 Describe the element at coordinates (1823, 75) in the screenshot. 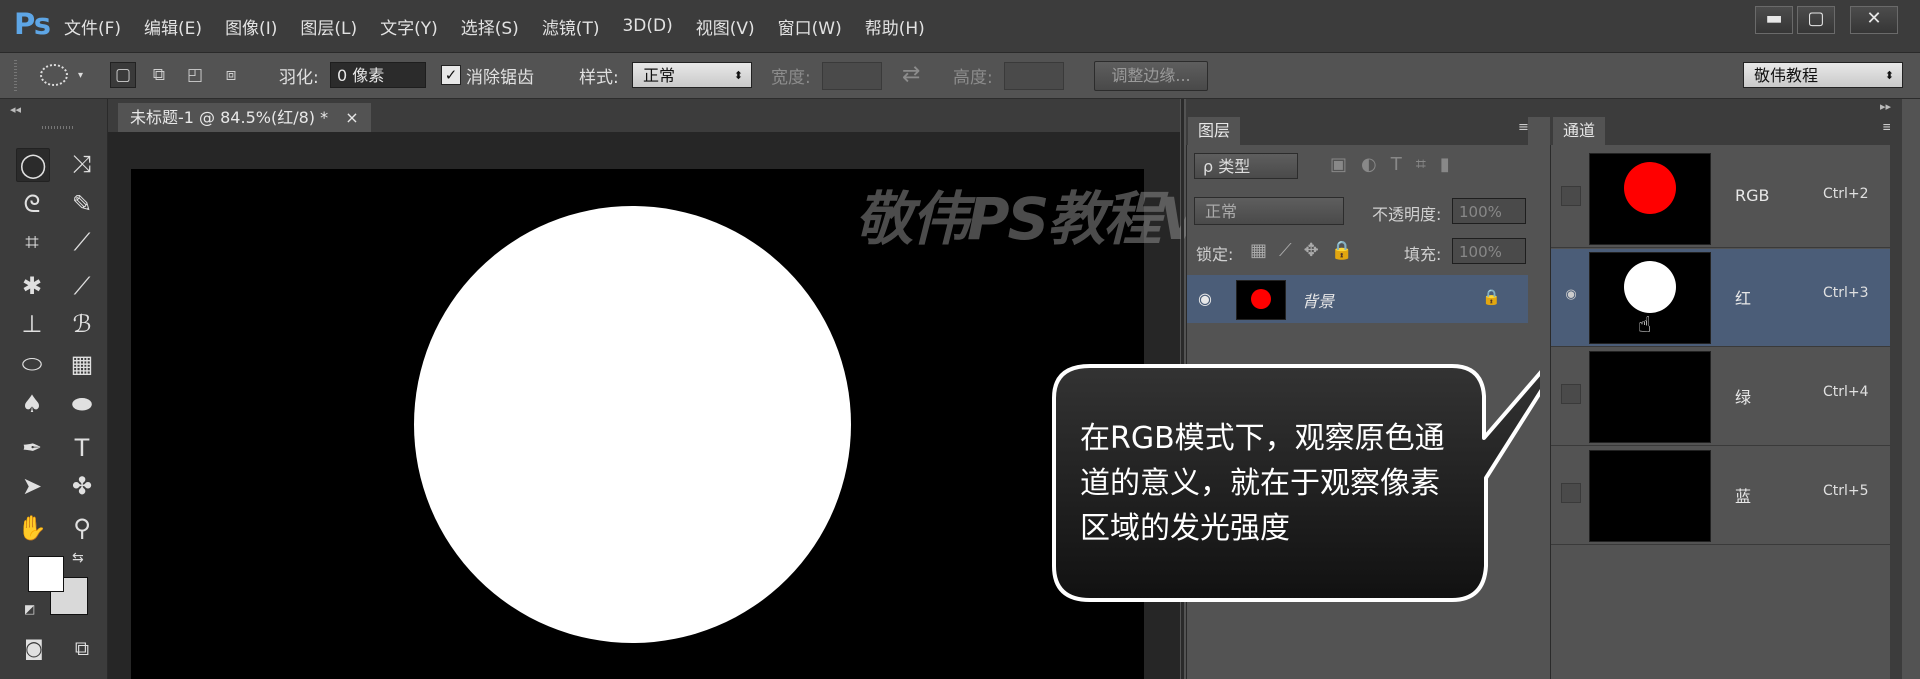

I see `workspace-dropdown: 敬伟教程 ⬍` at that location.